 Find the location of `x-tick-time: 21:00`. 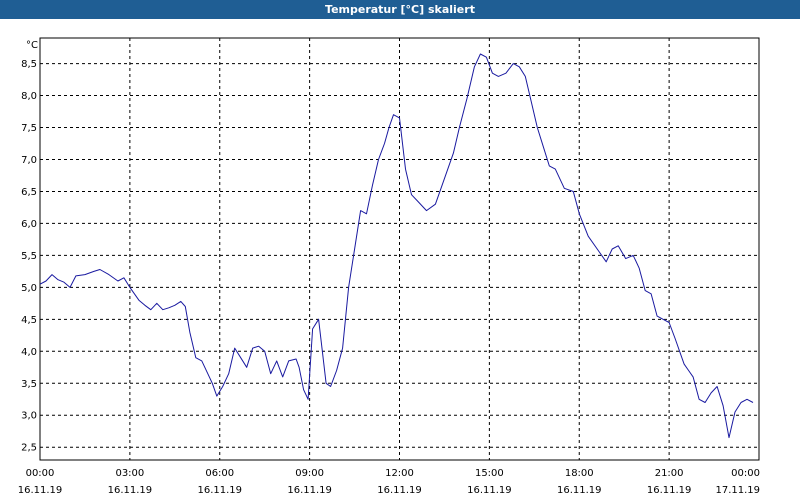

x-tick-time: 21:00 is located at coordinates (669, 473).